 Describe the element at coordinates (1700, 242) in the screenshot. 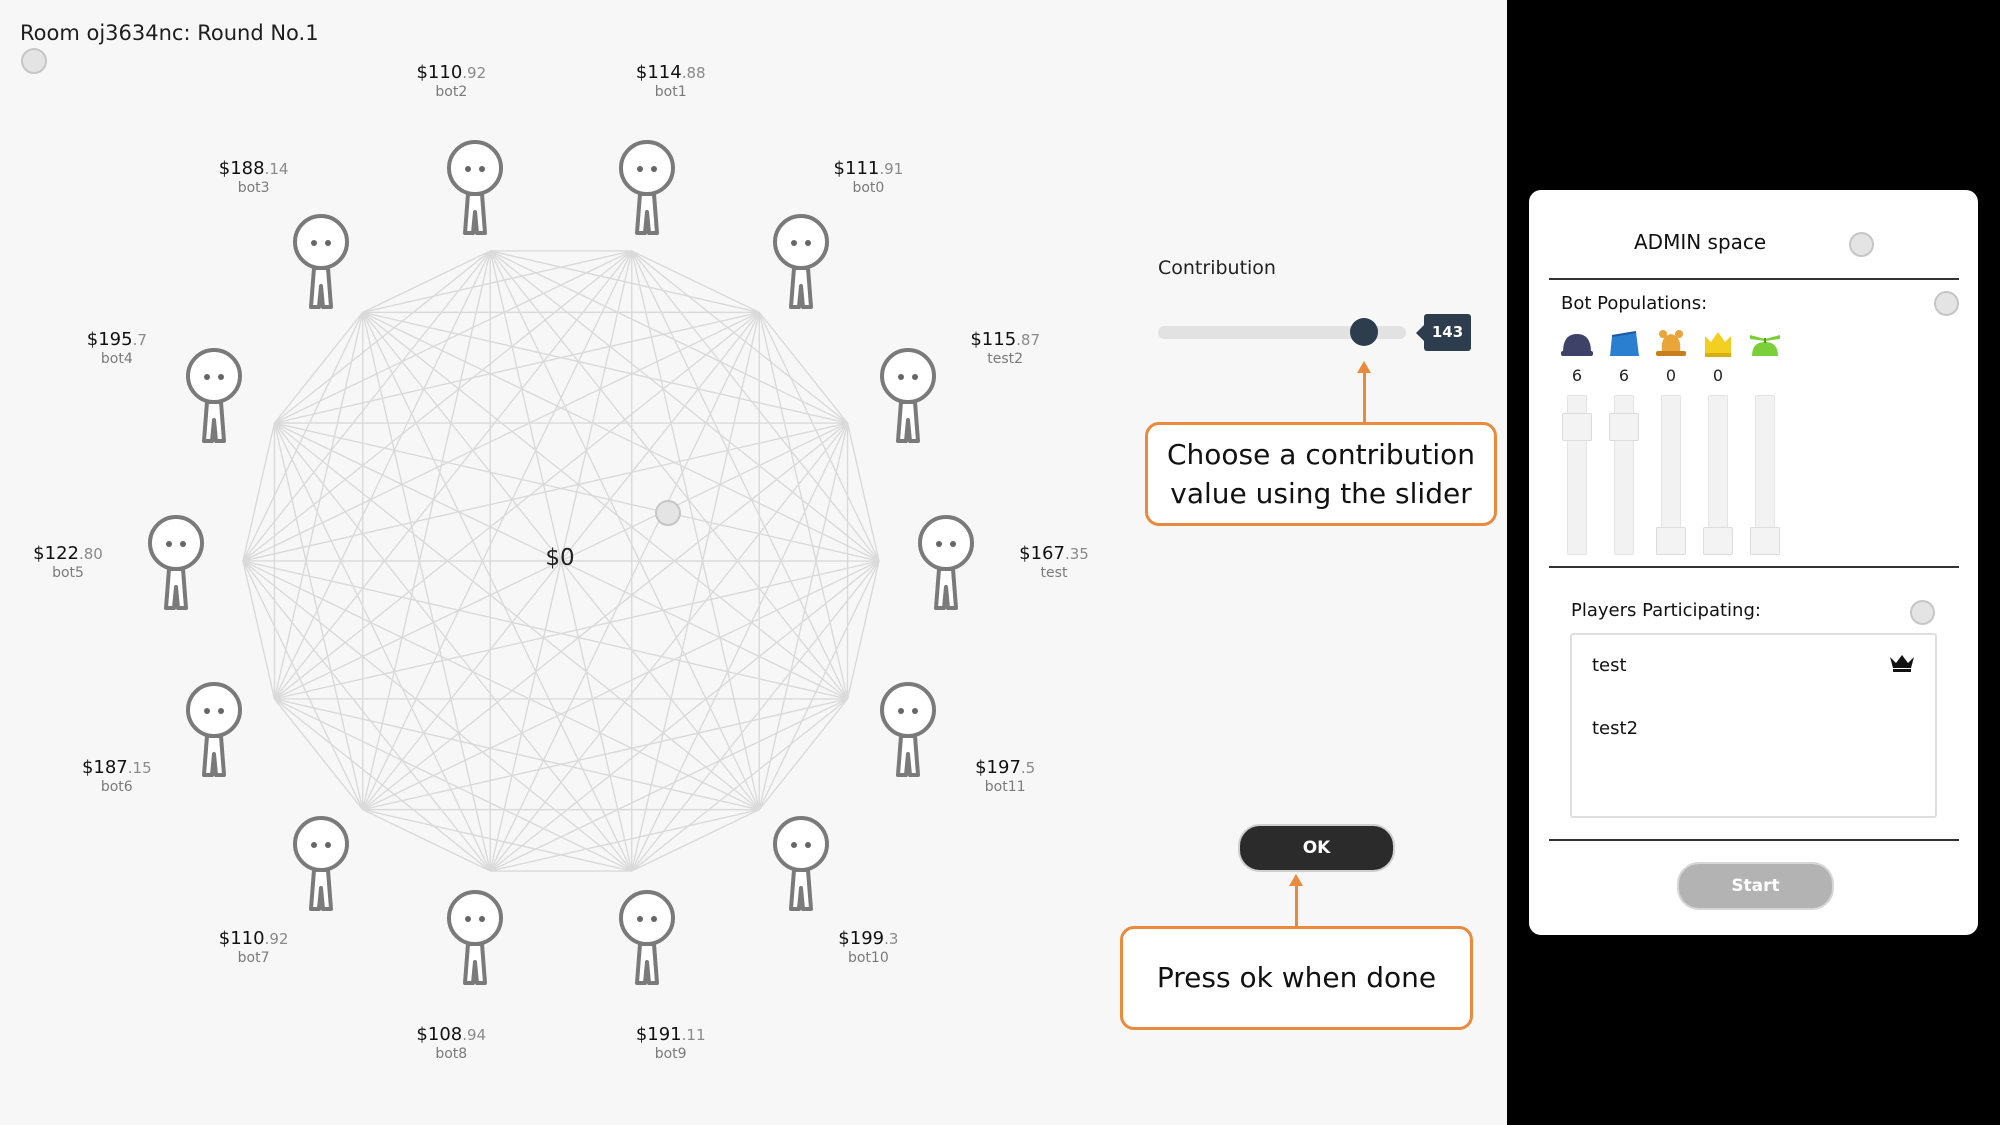

I see `admin-title: ADMIN space` at that location.